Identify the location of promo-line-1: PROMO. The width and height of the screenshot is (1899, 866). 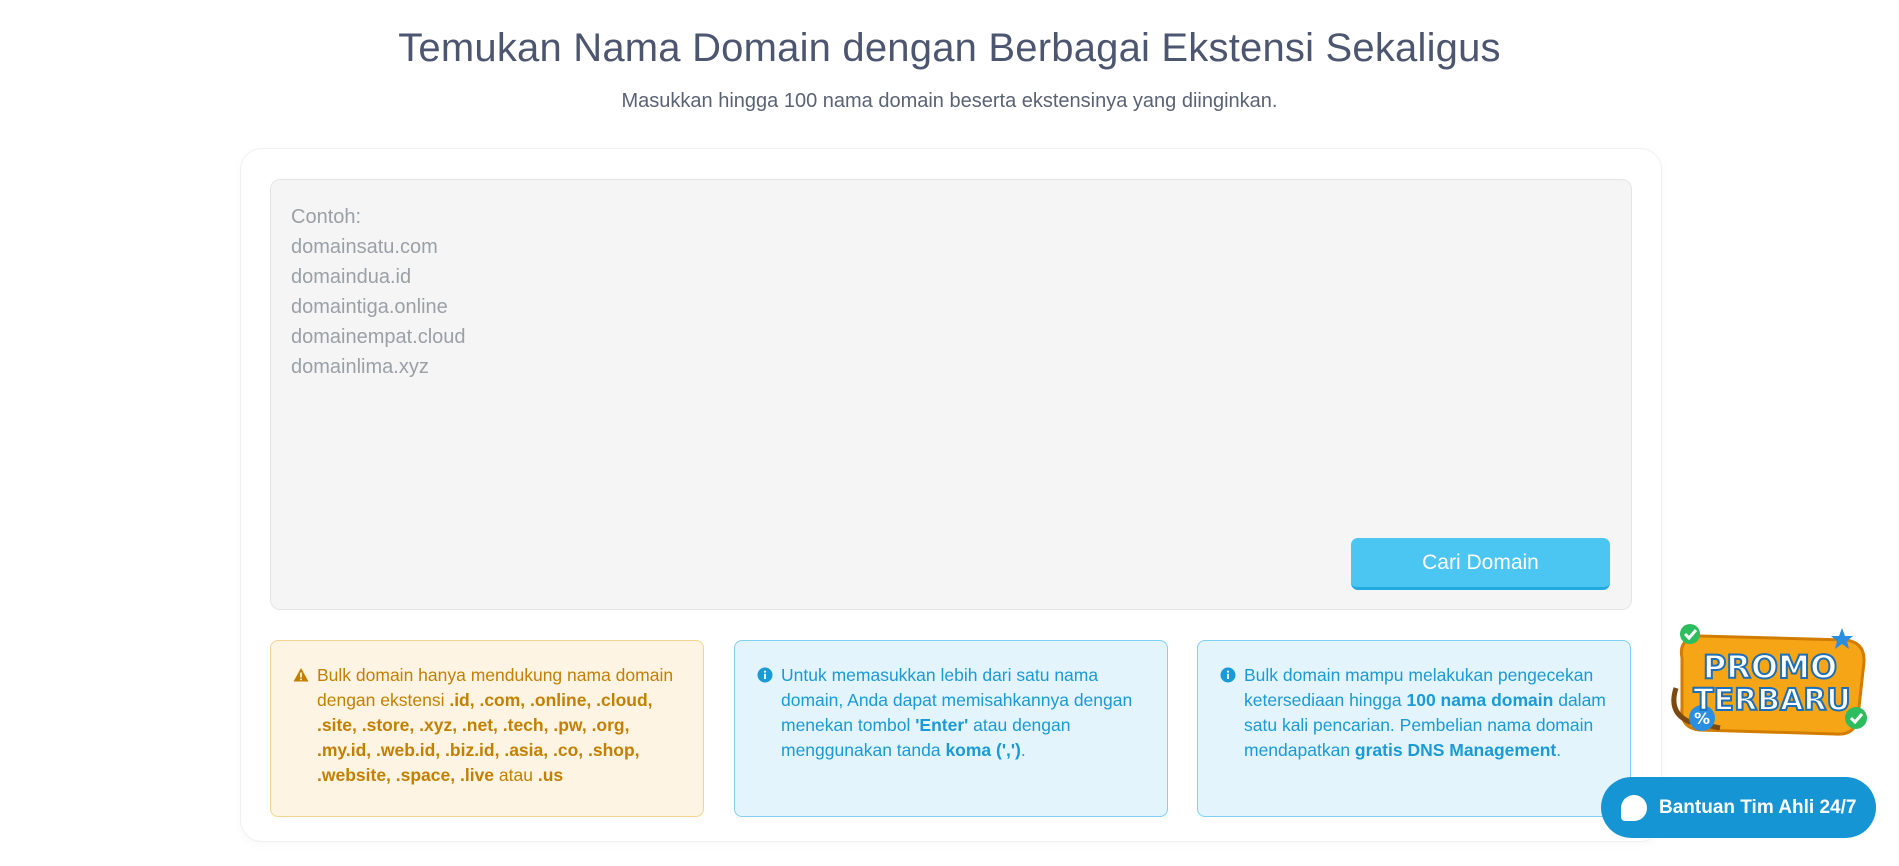
(1770, 667).